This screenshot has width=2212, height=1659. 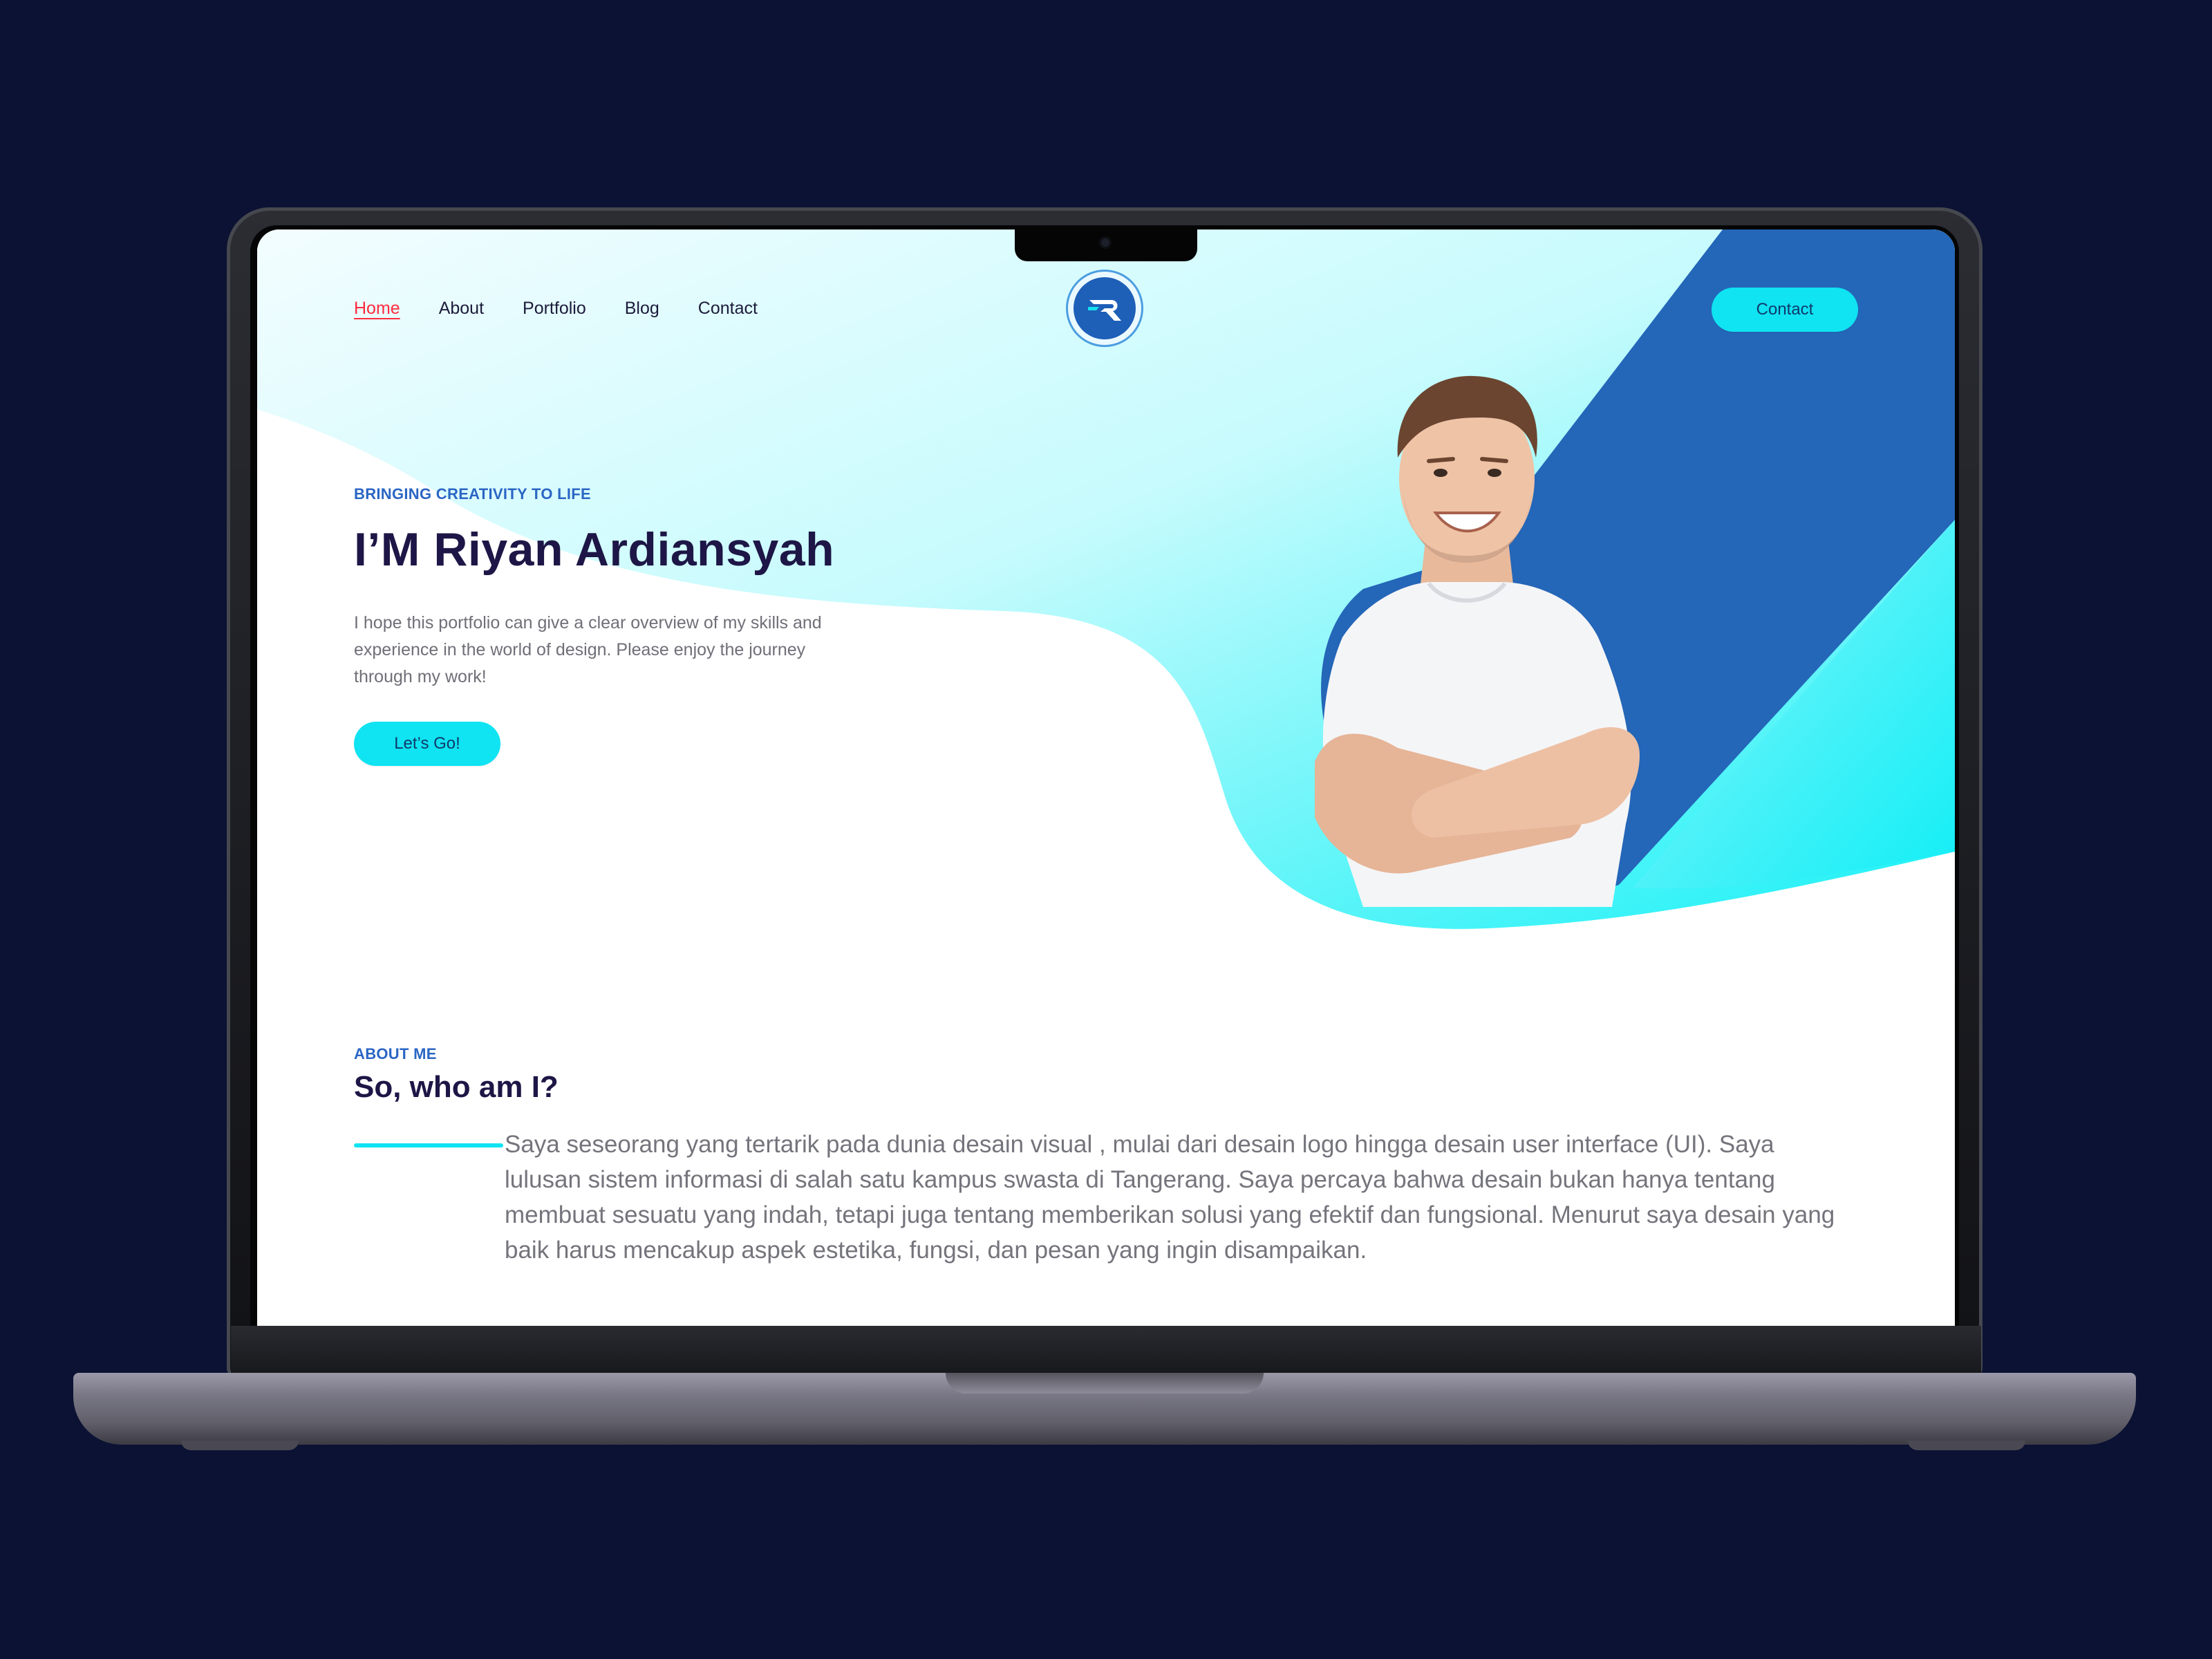 I want to click on nav-blog: Blog, so click(x=642, y=309).